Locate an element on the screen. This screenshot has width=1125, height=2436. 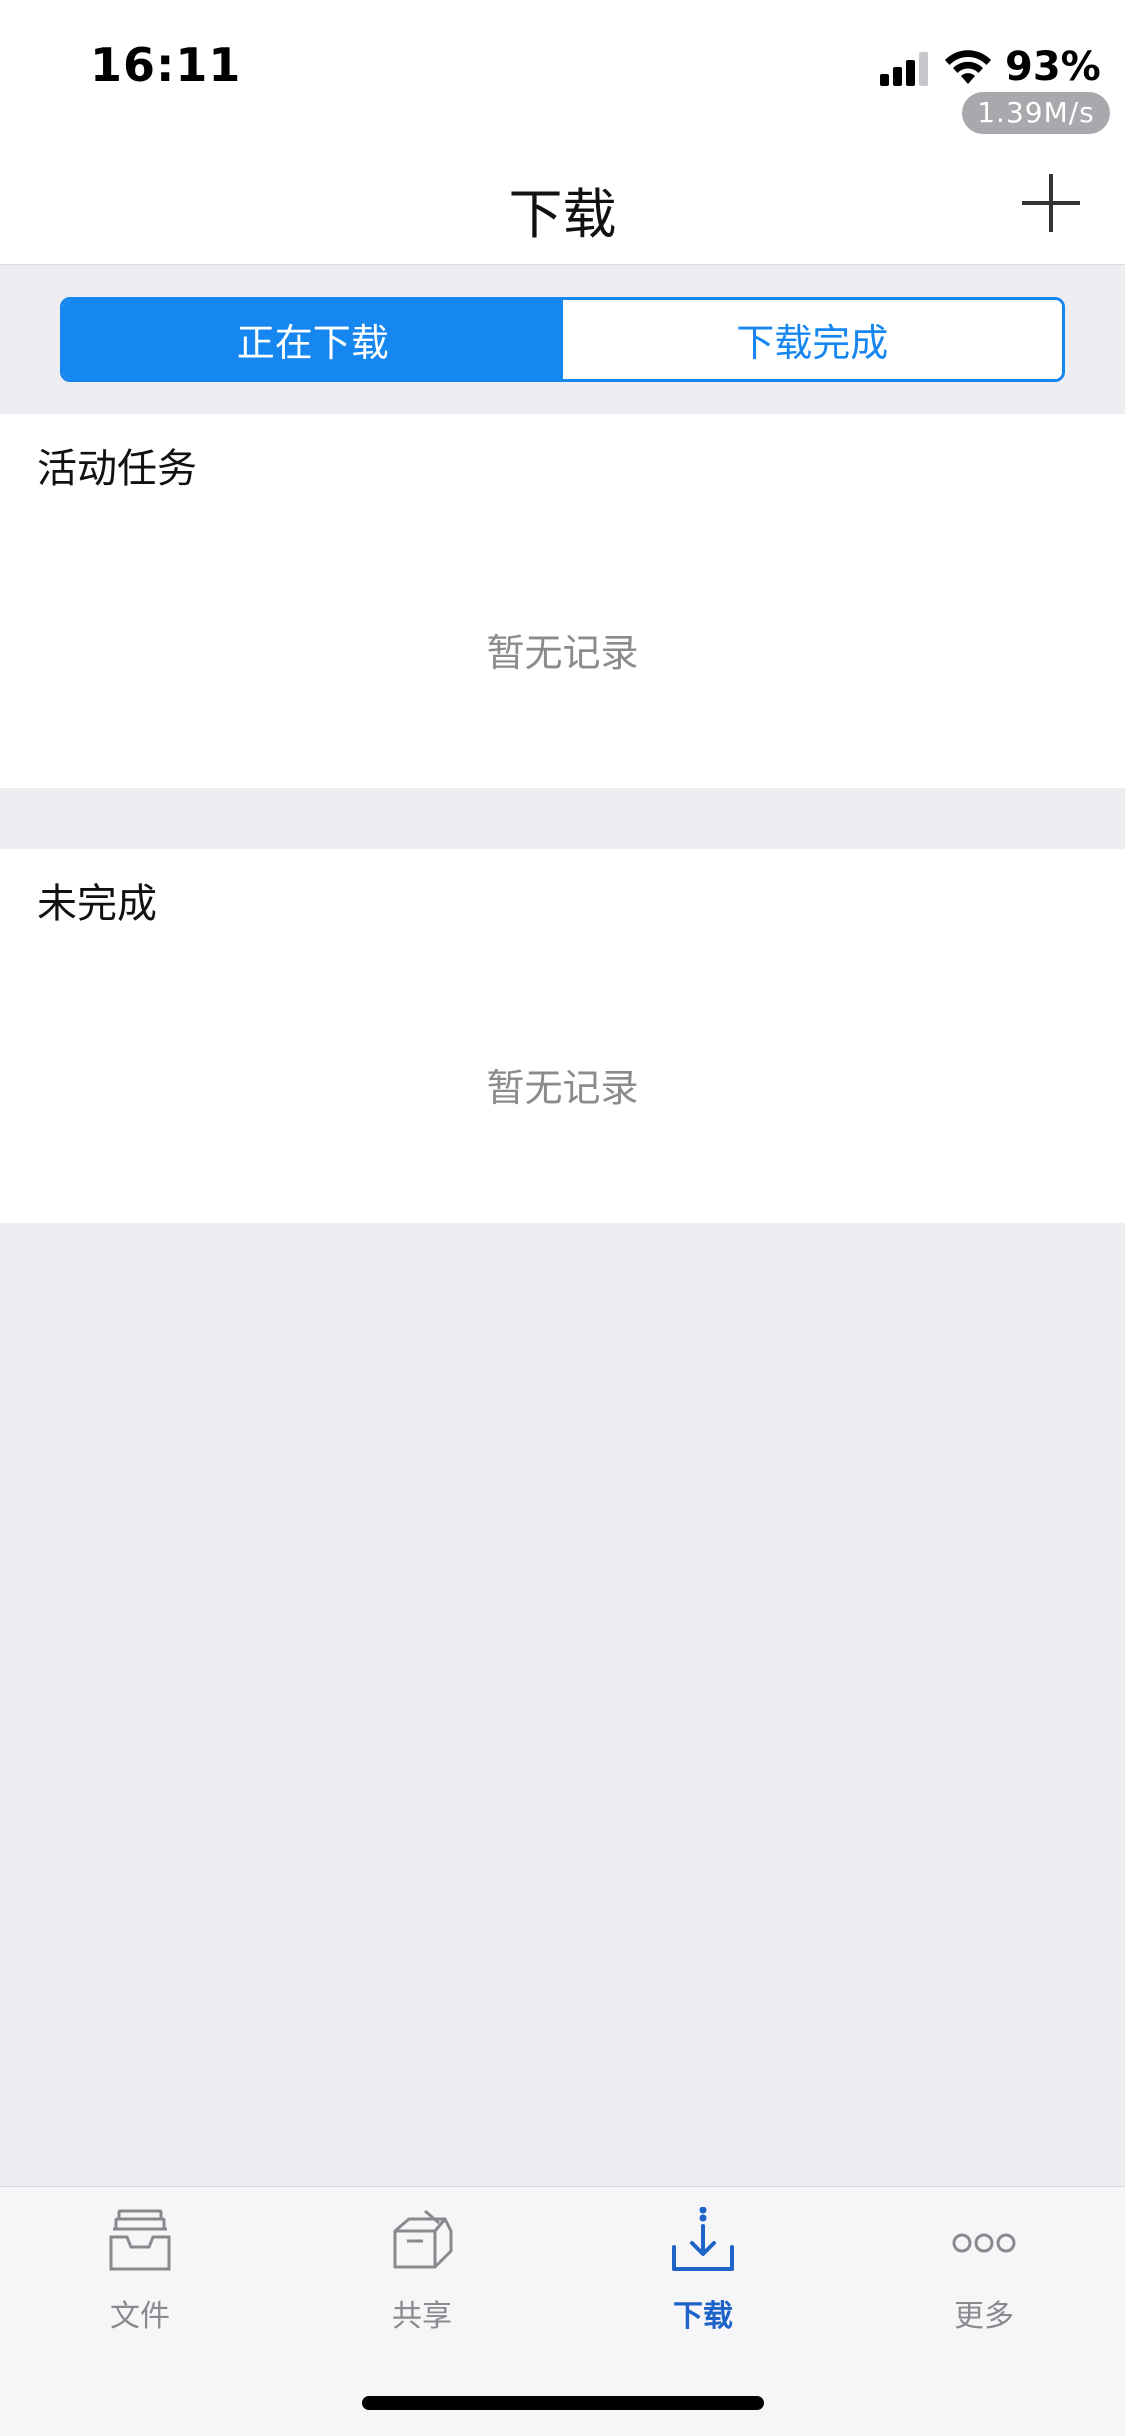
tab-share: 共享 is located at coordinates (422, 2272).